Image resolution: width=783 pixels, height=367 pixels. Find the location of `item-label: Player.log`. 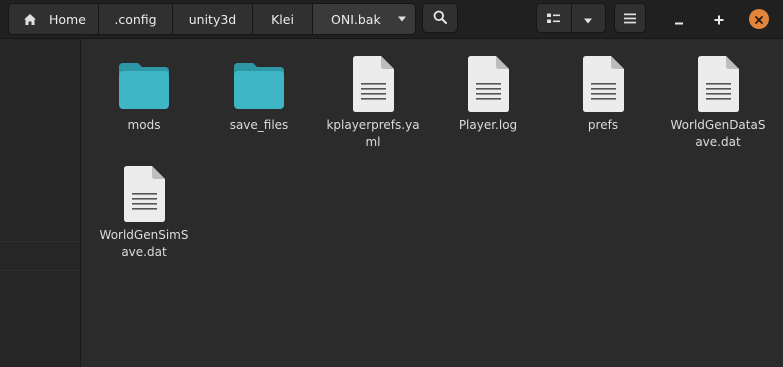

item-label: Player.log is located at coordinates (488, 125).